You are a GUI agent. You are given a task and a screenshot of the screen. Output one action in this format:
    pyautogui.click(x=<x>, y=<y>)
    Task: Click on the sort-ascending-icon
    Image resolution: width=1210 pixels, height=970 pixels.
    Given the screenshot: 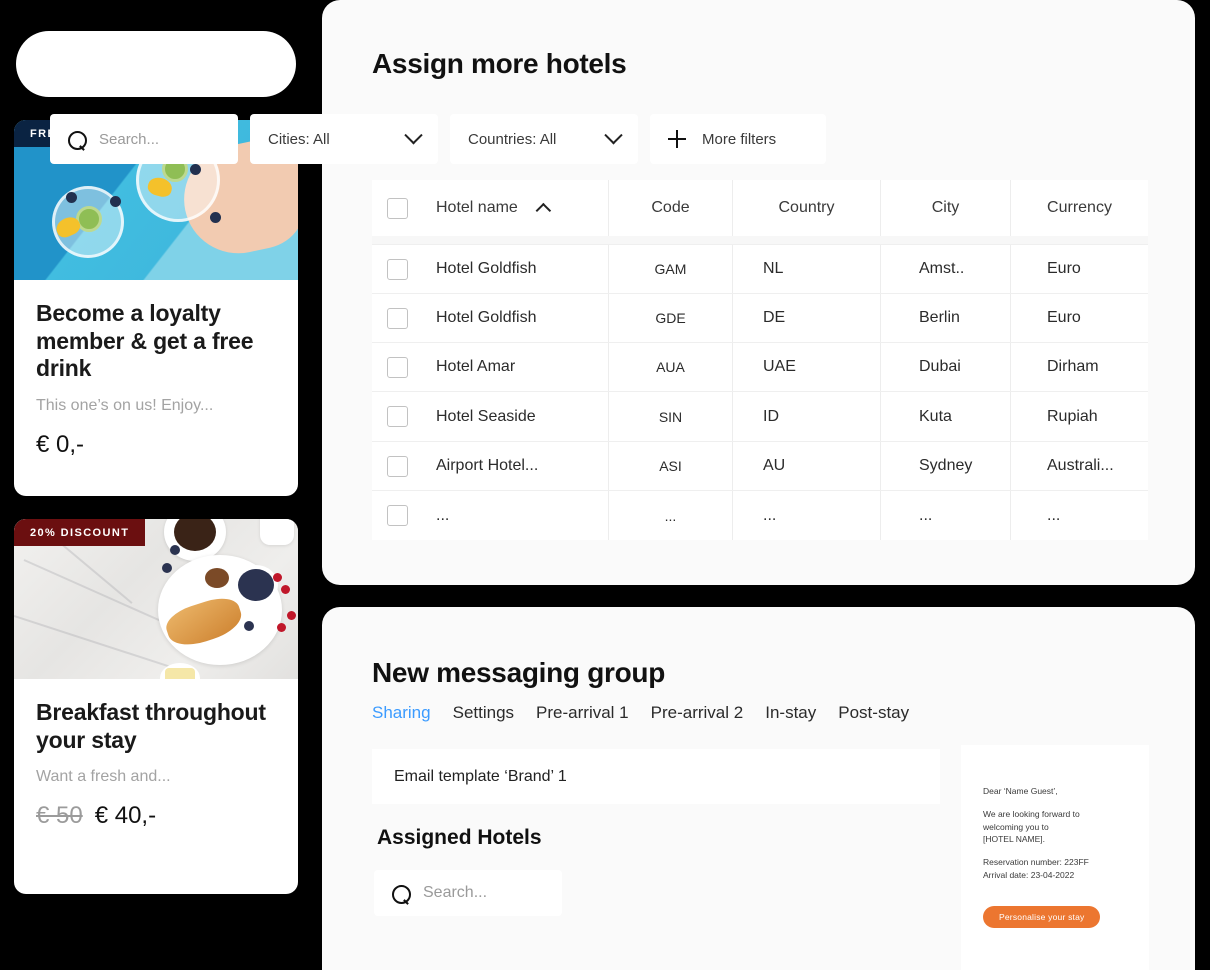 What is the action you would take?
    pyautogui.click(x=543, y=210)
    